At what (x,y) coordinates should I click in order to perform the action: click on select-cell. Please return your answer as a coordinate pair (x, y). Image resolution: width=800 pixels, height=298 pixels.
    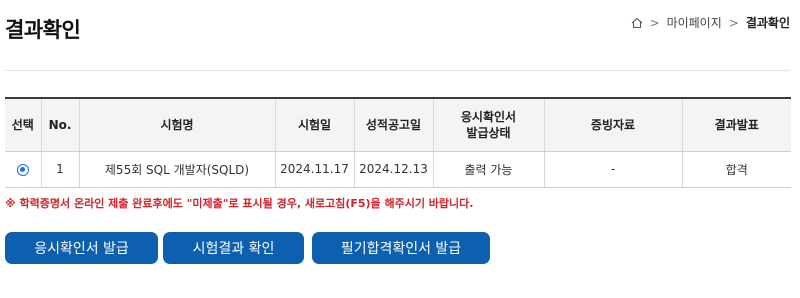
    Looking at the image, I should click on (23, 169).